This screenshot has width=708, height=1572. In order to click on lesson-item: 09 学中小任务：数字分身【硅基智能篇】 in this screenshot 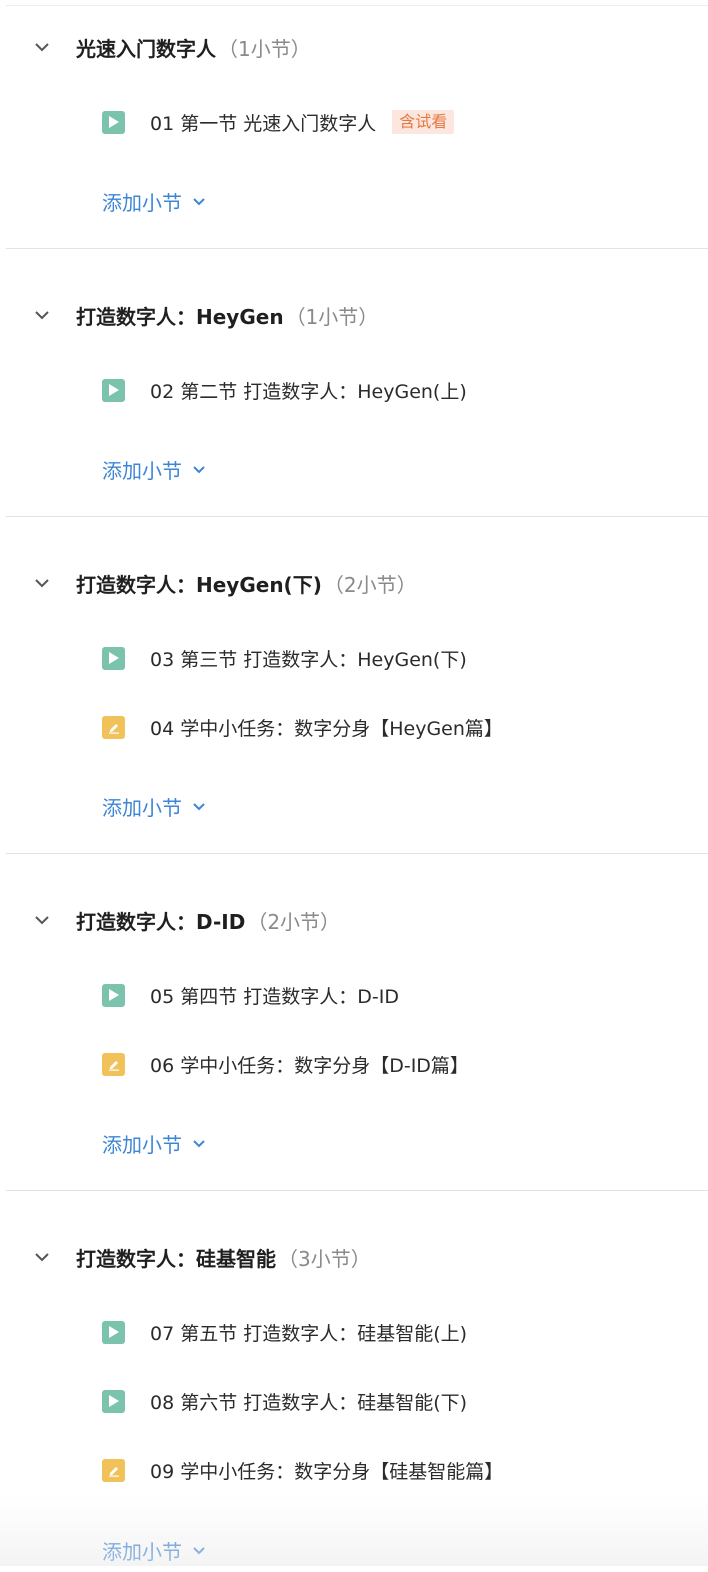, I will do `click(357, 1470)`.